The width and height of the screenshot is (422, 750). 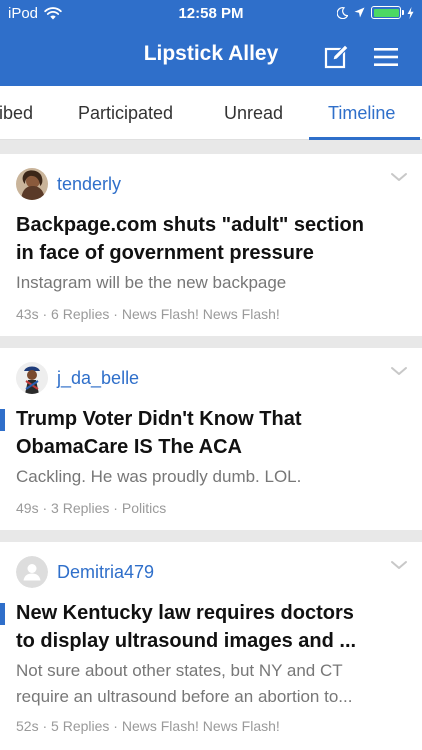 What do you see at coordinates (211, 53) in the screenshot?
I see `app-title: Lipstick Alley` at bounding box center [211, 53].